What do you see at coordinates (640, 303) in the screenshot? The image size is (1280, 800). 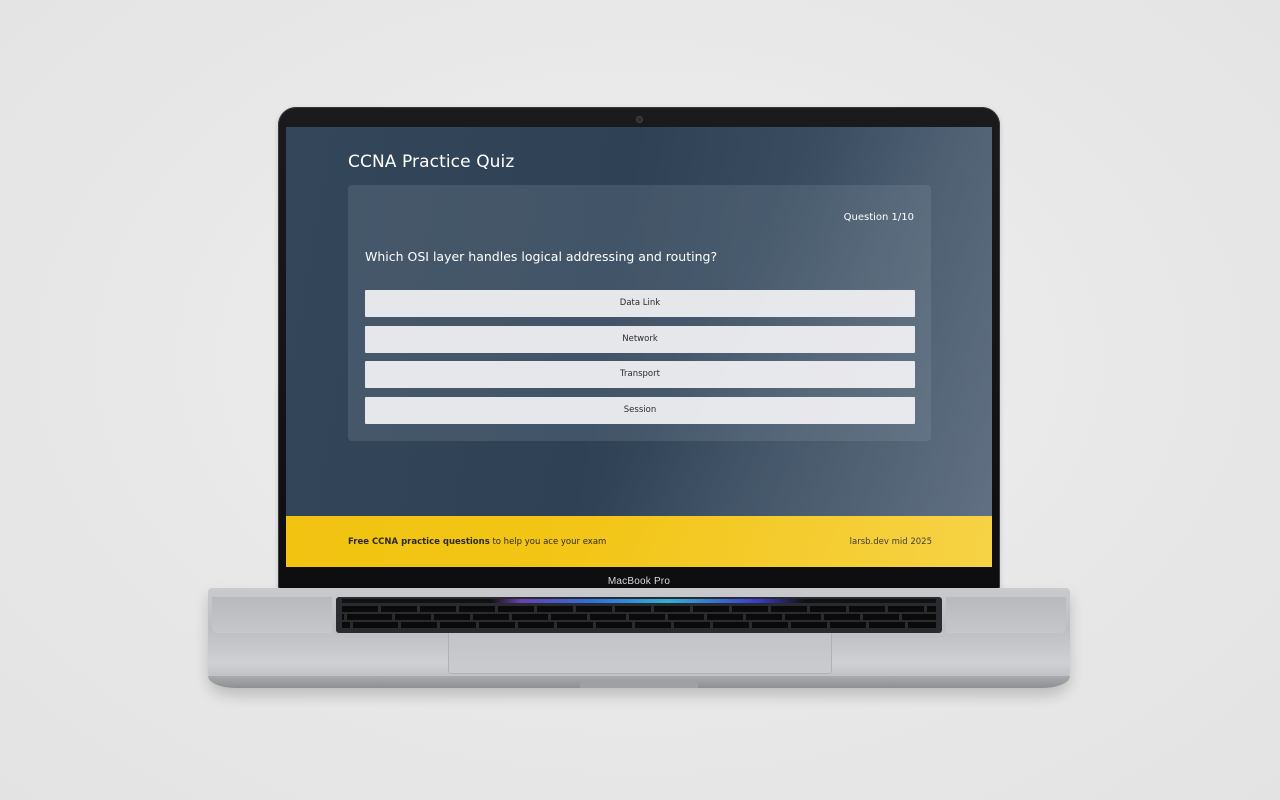 I see `answer-button-data-link: Data Link` at bounding box center [640, 303].